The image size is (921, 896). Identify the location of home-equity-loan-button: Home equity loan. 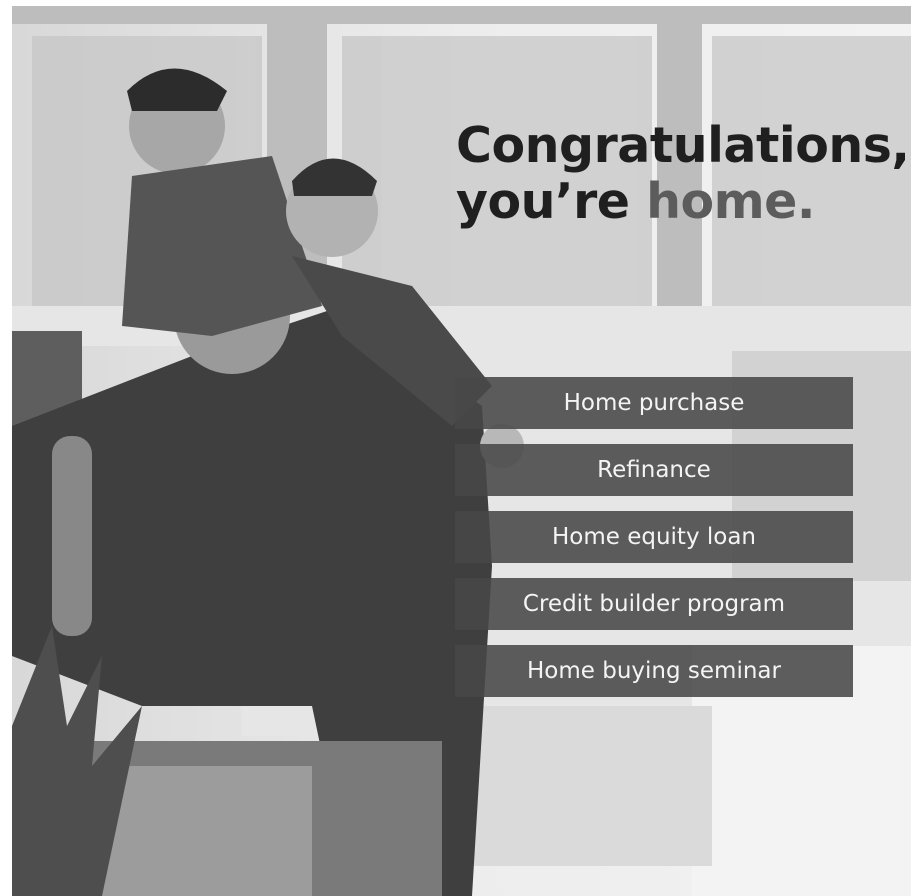
(654, 537).